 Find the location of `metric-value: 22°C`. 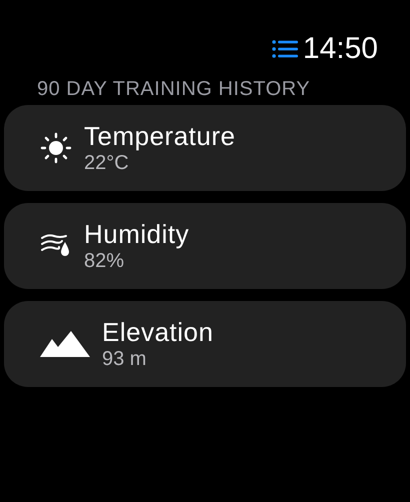

metric-value: 22°C is located at coordinates (107, 163).